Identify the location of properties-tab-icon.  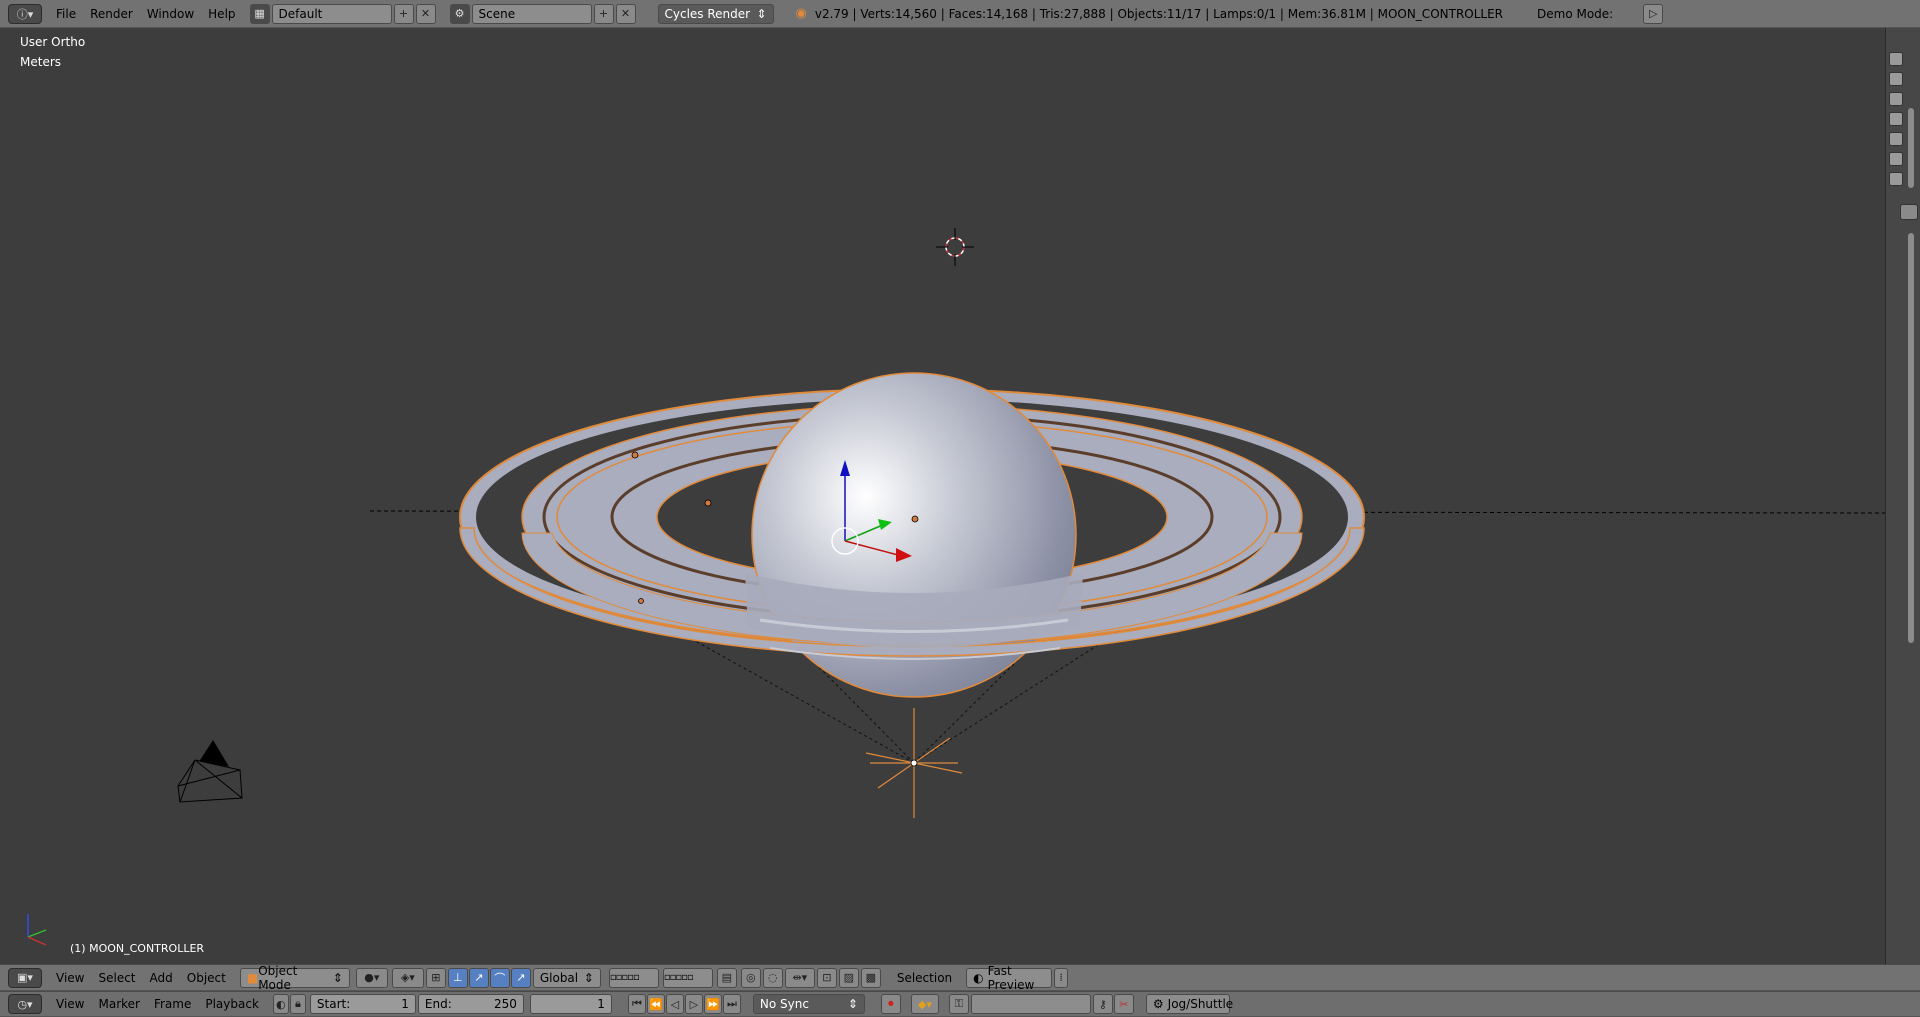
(1909, 212).